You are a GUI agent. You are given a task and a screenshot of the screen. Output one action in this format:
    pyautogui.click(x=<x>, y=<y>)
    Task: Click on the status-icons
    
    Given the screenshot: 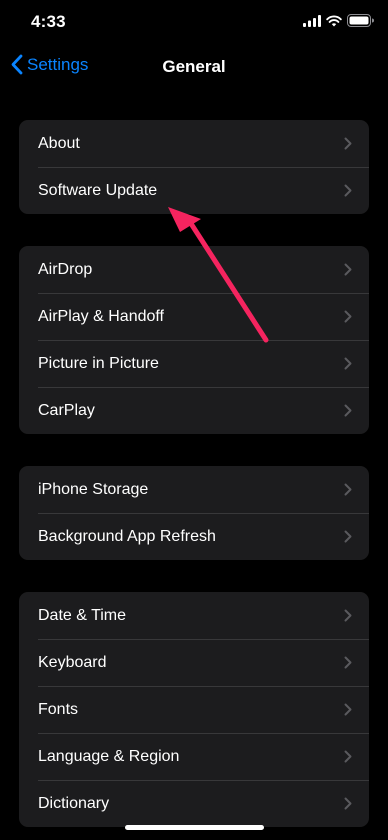 What is the action you would take?
    pyautogui.click(x=338, y=23)
    